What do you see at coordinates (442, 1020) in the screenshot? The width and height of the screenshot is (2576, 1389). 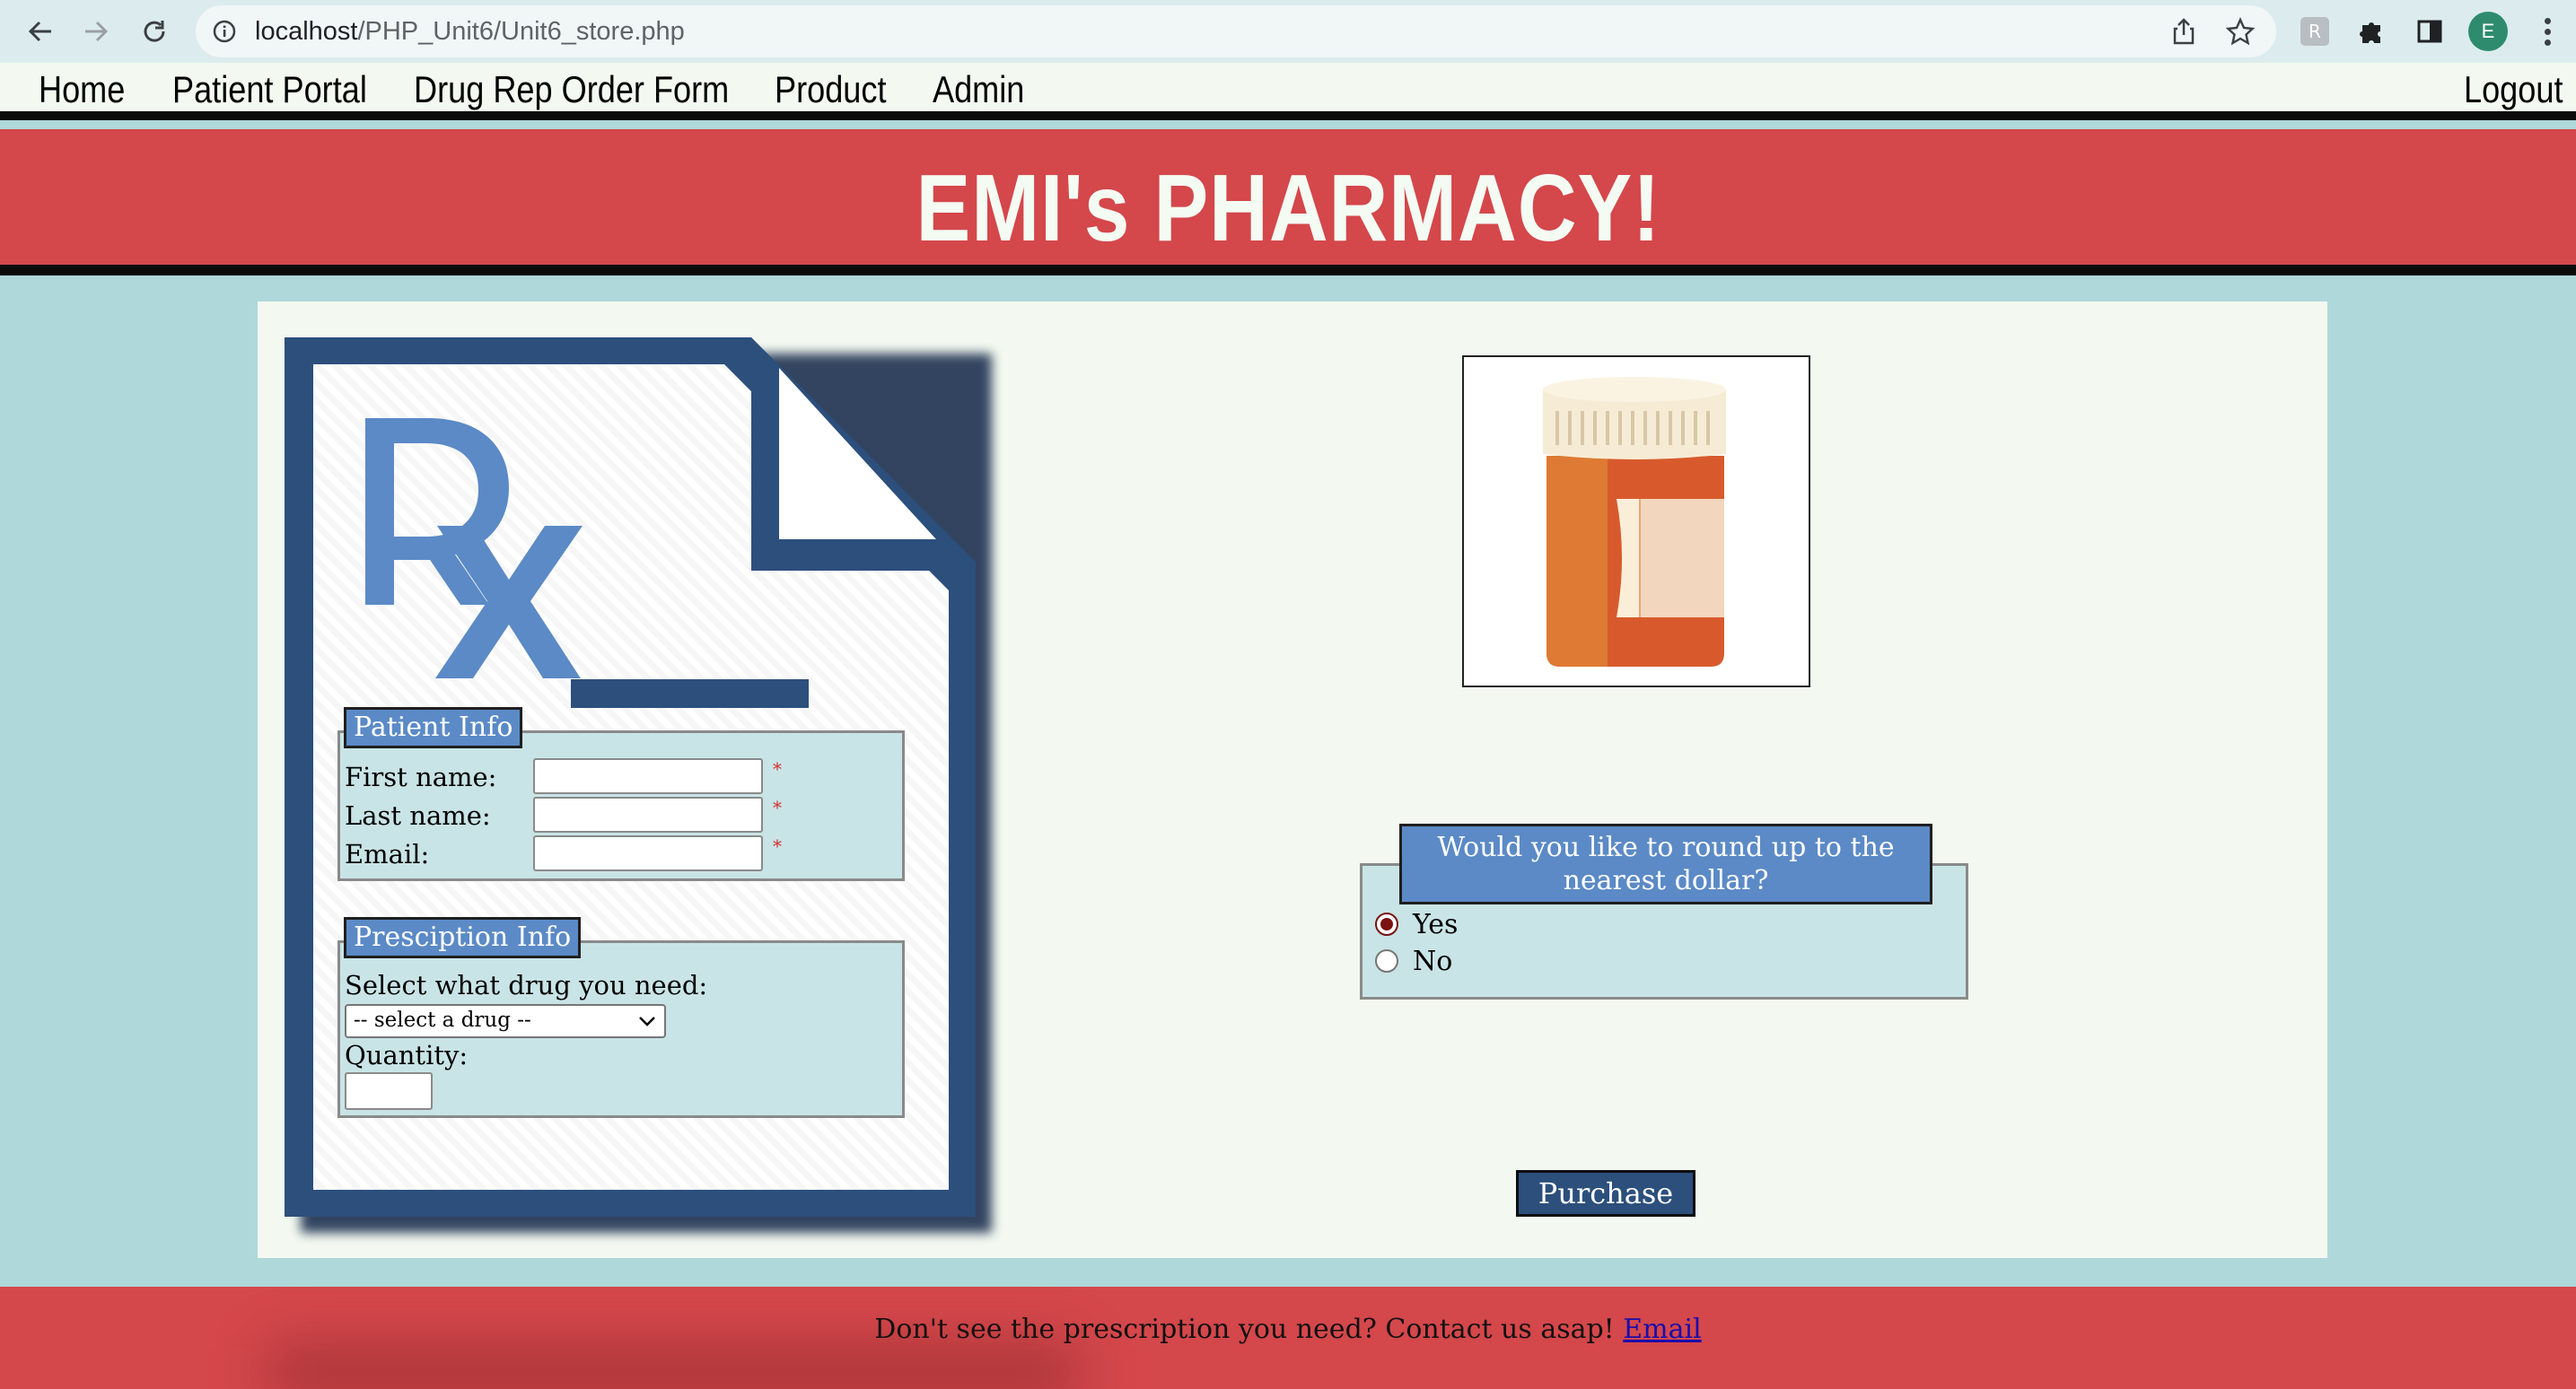 I see `drug-select-value: -- select a drug --` at bounding box center [442, 1020].